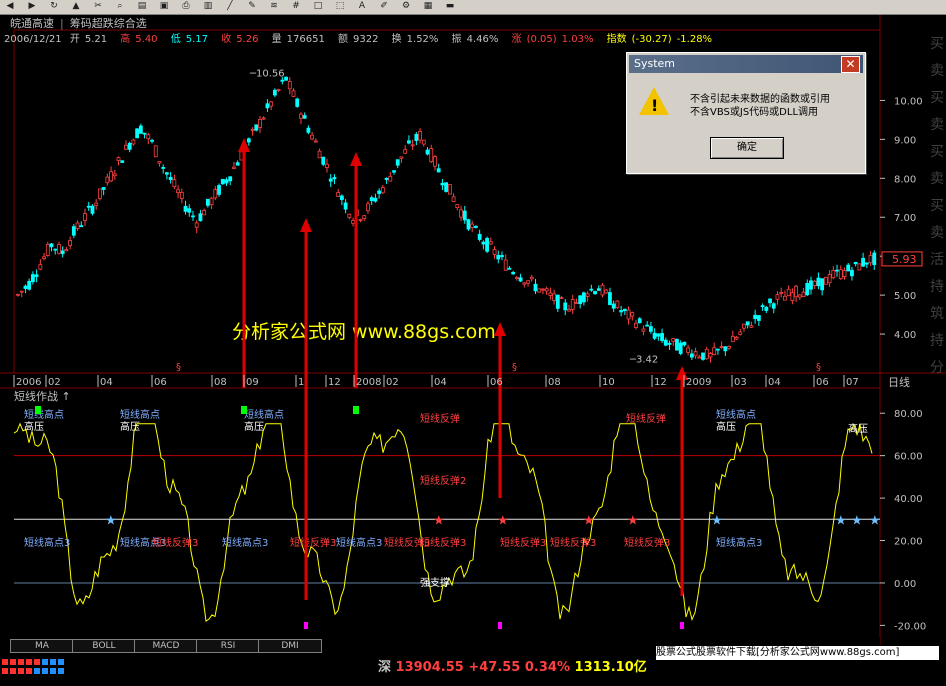 The image size is (946, 686). Describe the element at coordinates (274, 6) in the screenshot. I see `indicator-icon: ≋` at that location.